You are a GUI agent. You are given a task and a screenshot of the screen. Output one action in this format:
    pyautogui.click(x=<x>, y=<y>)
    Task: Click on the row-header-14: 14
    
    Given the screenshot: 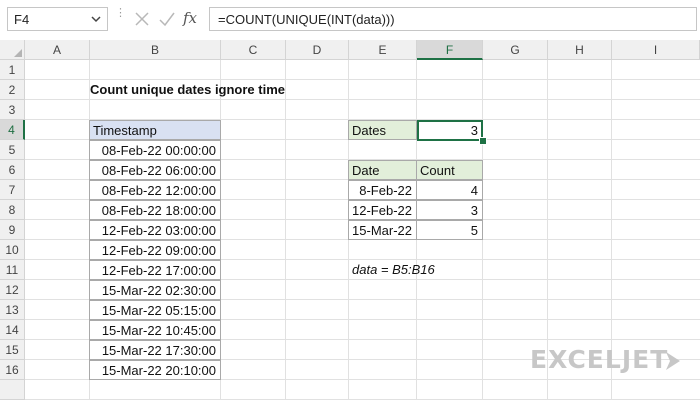 What is the action you would take?
    pyautogui.click(x=12, y=330)
    